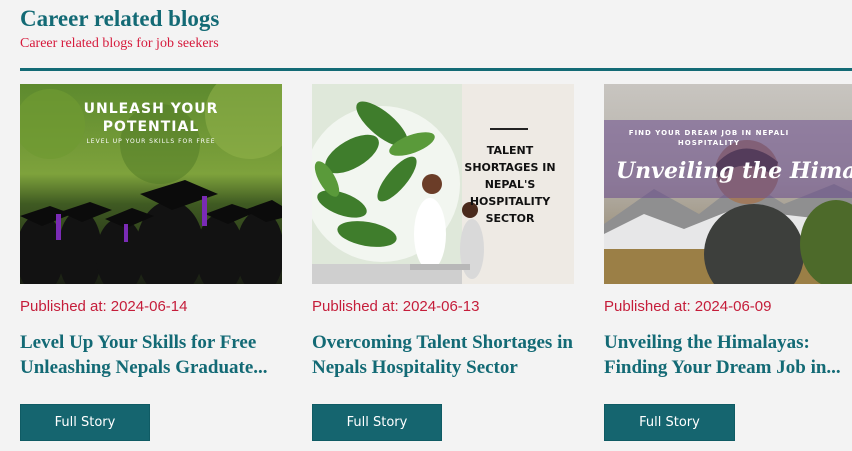 Image resolution: width=852 pixels, height=451 pixels. I want to click on section-divider, so click(436, 69).